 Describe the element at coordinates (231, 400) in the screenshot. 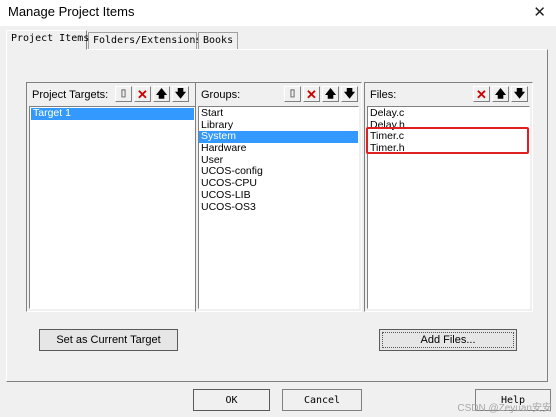

I see `ok-button: OK` at that location.